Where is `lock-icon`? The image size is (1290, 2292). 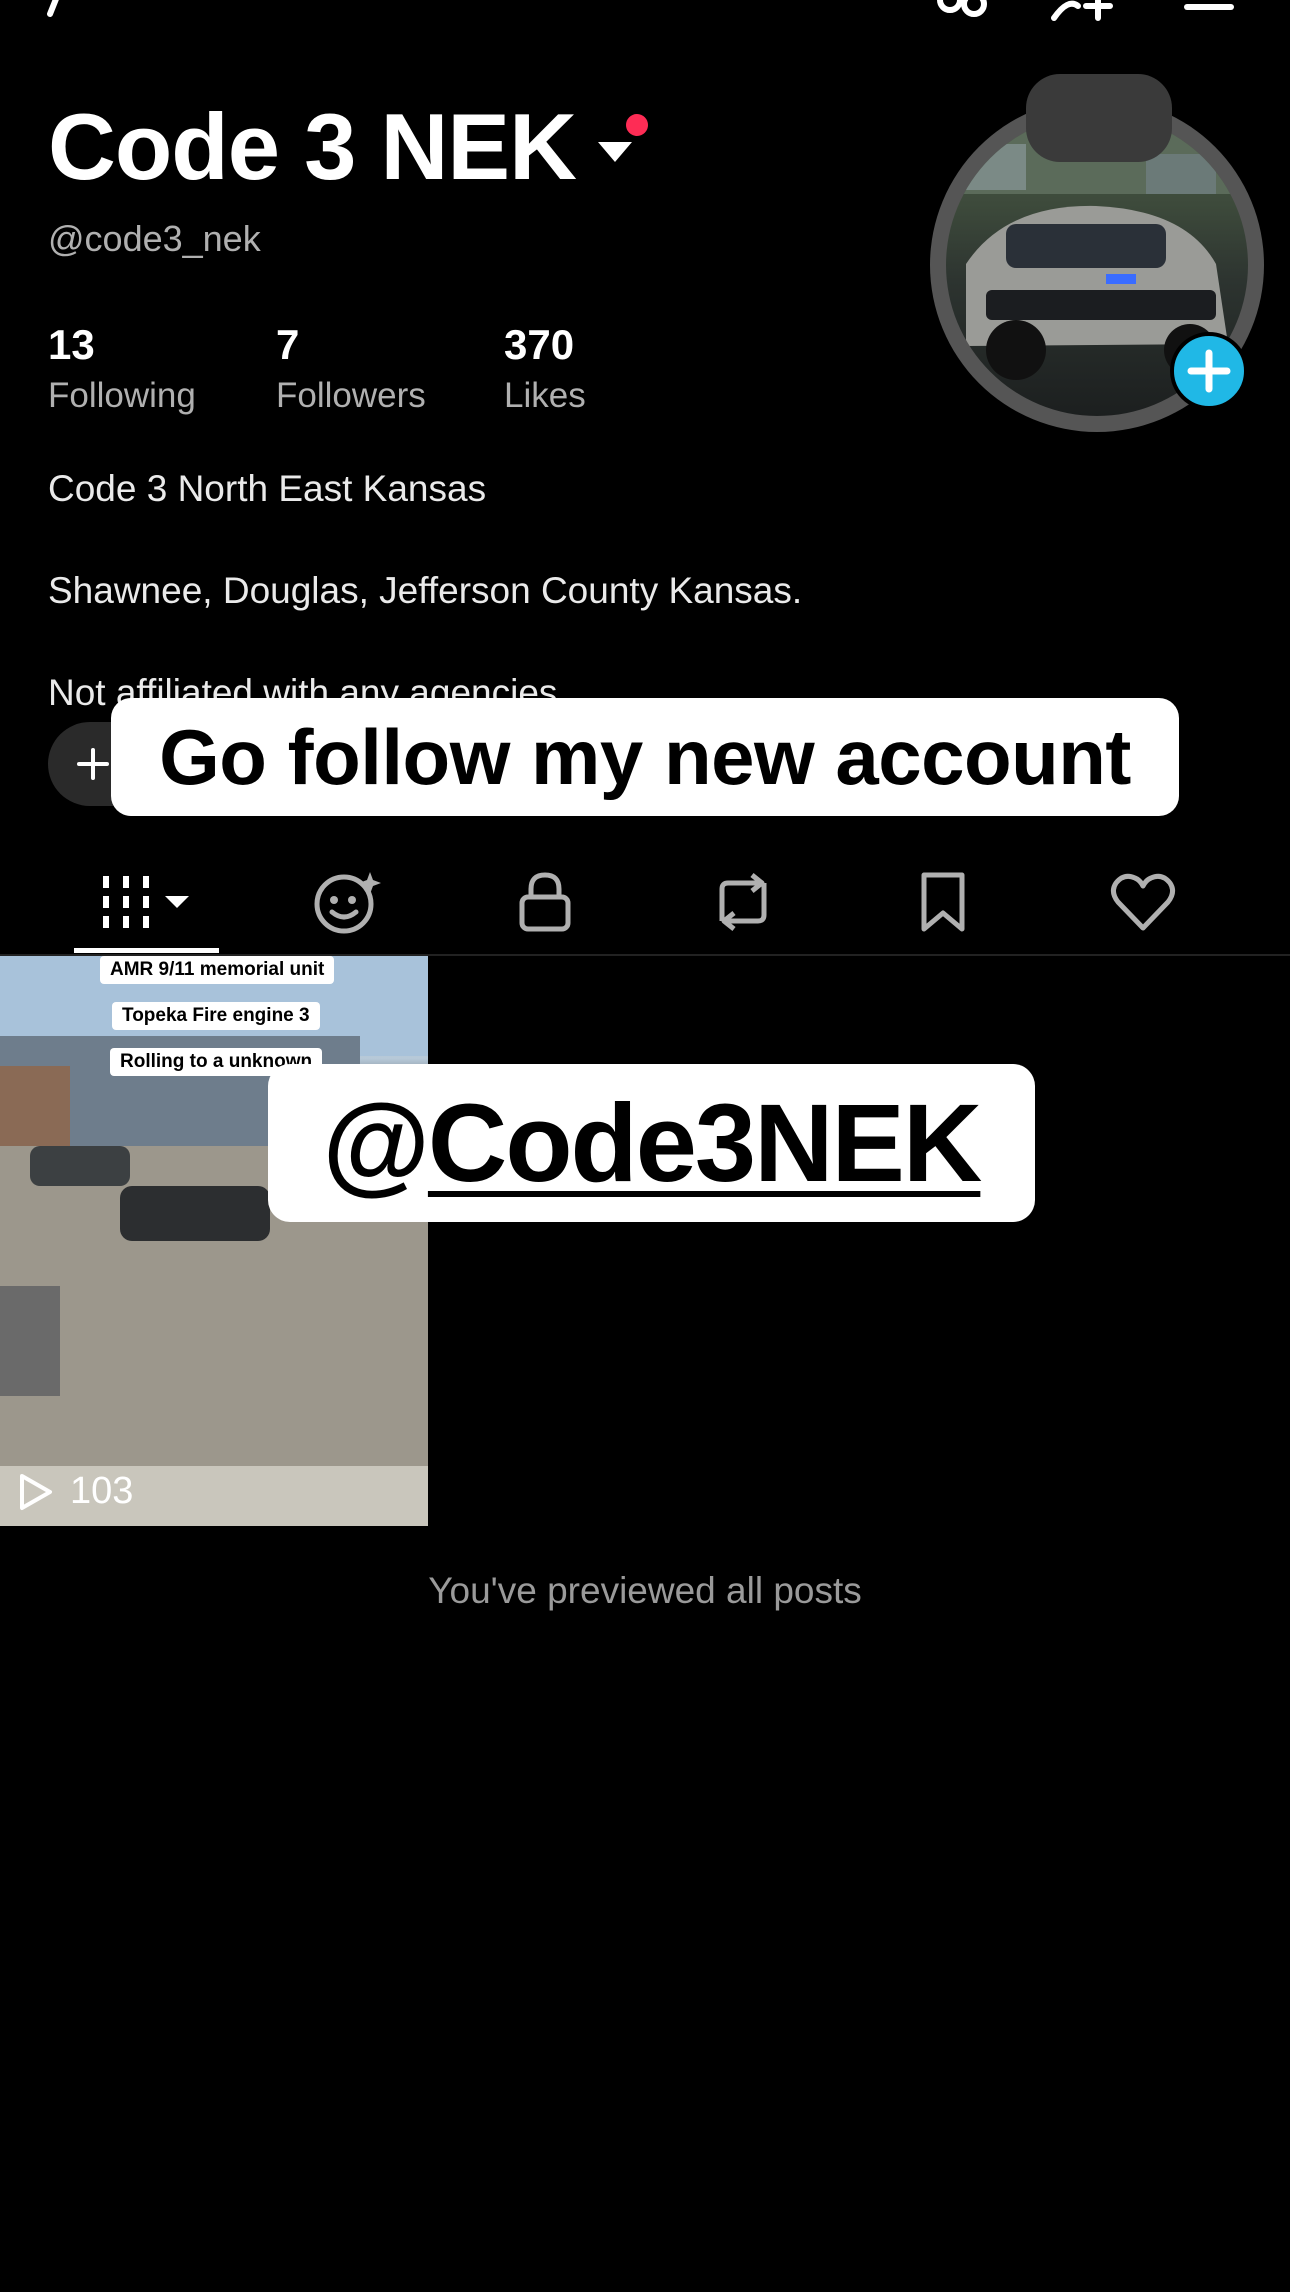
lock-icon is located at coordinates (545, 902).